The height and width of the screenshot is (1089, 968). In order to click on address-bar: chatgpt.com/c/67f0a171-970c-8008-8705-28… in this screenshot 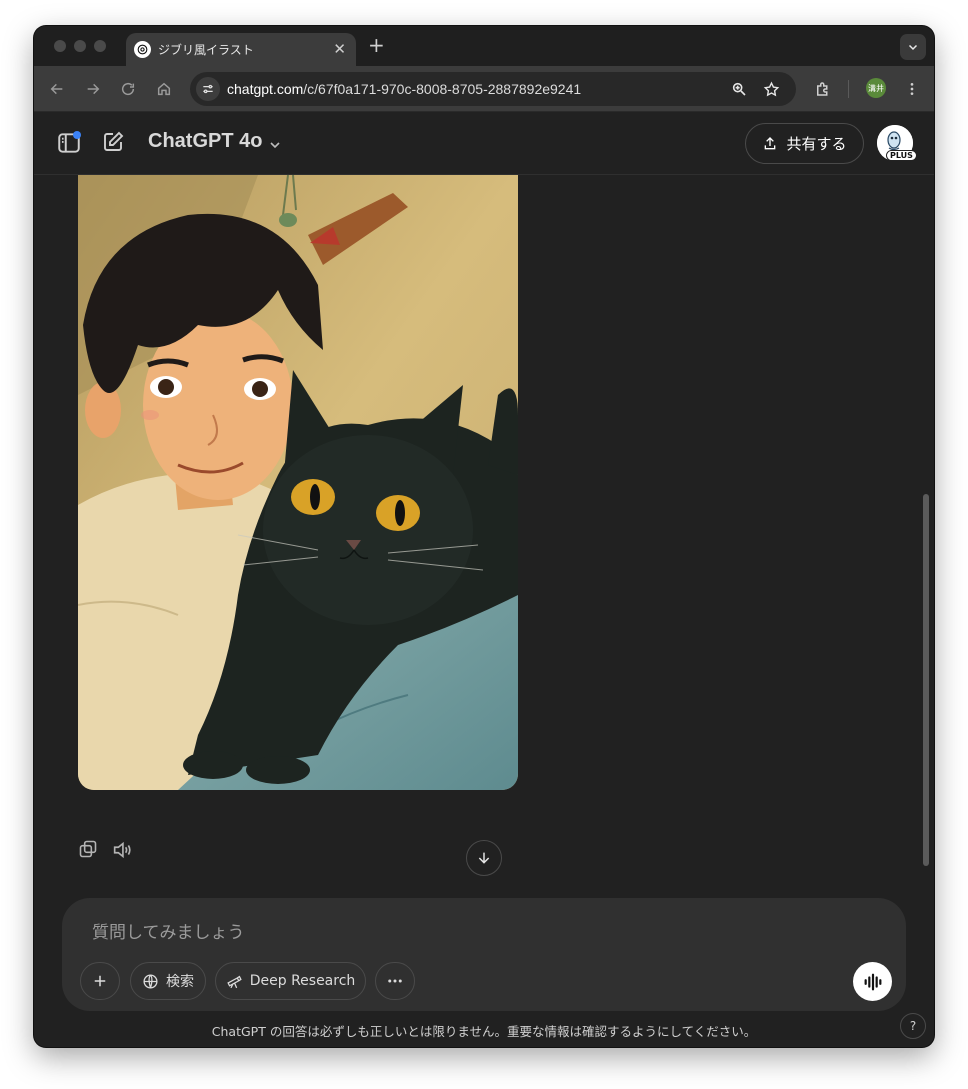, I will do `click(493, 89)`.